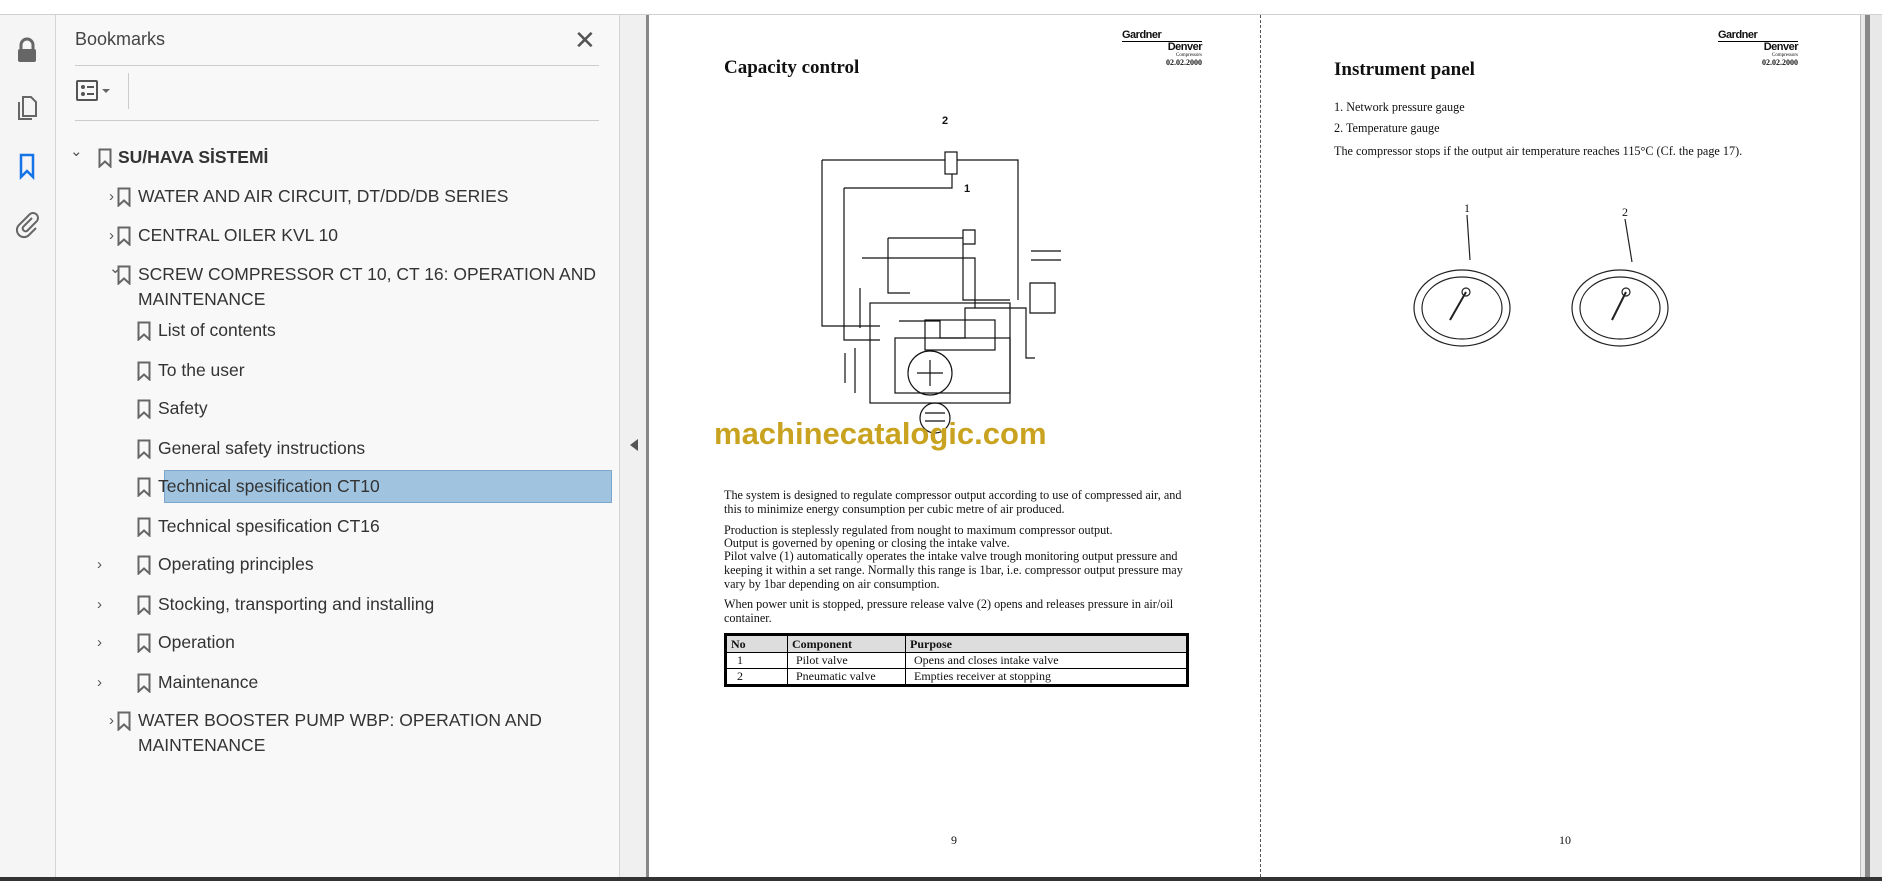 This screenshot has width=1882, height=881. I want to click on bookmark-label: WATER AND AIR CIRCUIT, DT/DD/DB SERIES, so click(323, 196).